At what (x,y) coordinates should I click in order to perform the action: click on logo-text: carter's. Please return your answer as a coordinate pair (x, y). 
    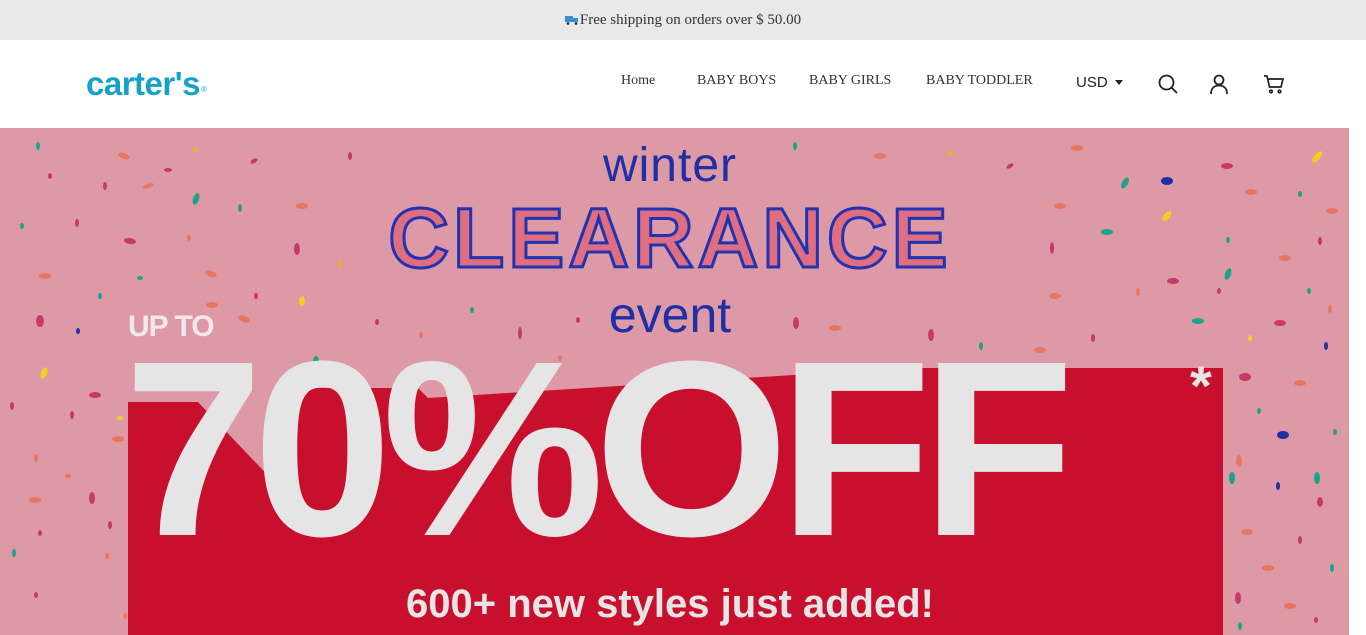
    Looking at the image, I should click on (143, 83).